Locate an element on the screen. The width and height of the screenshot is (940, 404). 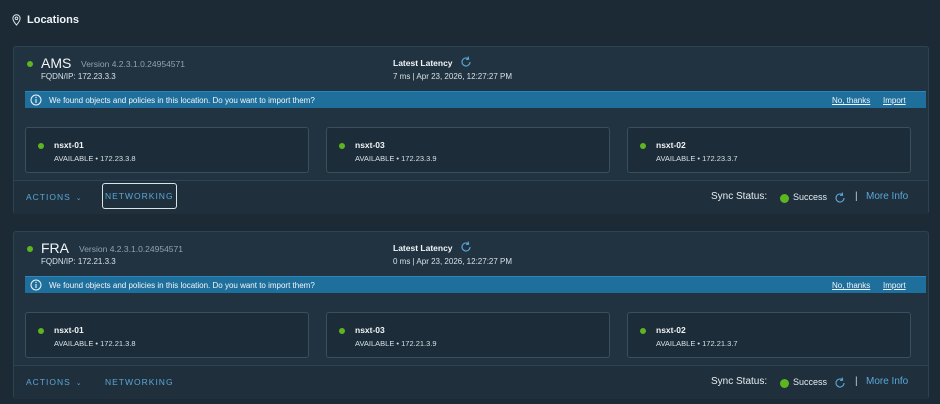
node-tile: nsxt-03 AVAILABLE • 172.23.3.9 is located at coordinates (468, 150).